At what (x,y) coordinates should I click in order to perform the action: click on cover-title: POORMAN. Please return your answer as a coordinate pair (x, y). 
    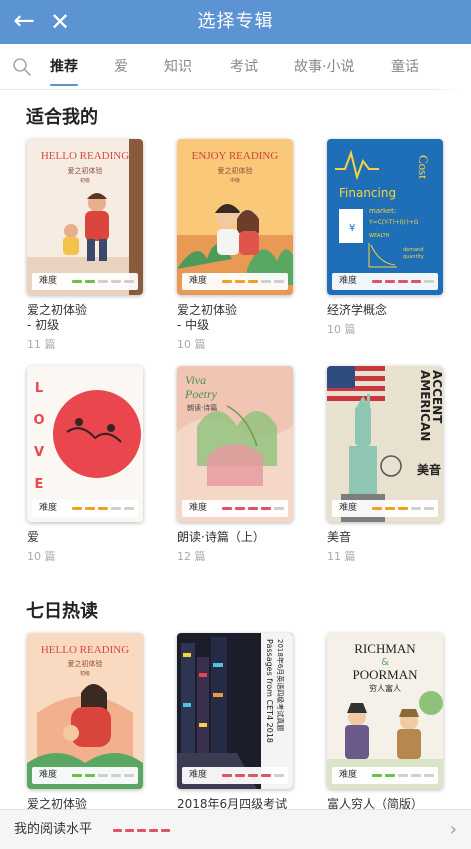
    Looking at the image, I should click on (385, 674).